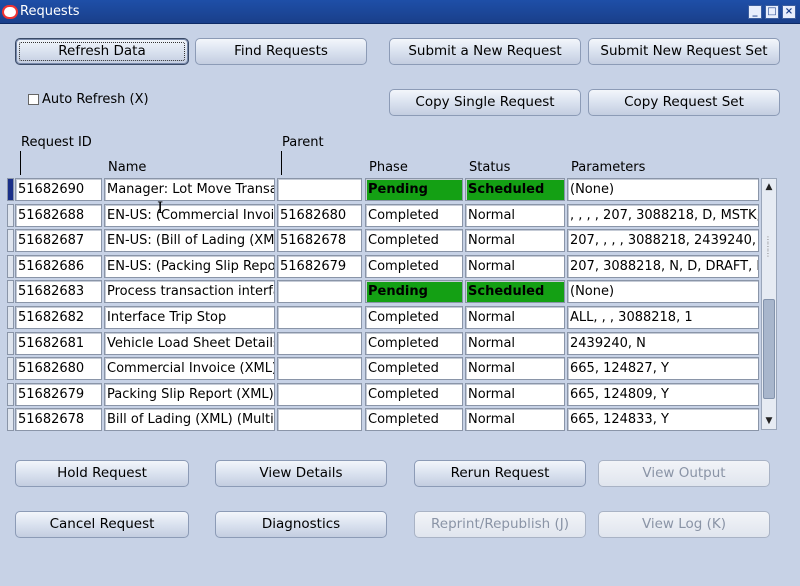  Describe the element at coordinates (58, 240) in the screenshot. I see `cell-request-id: 51682687` at that location.